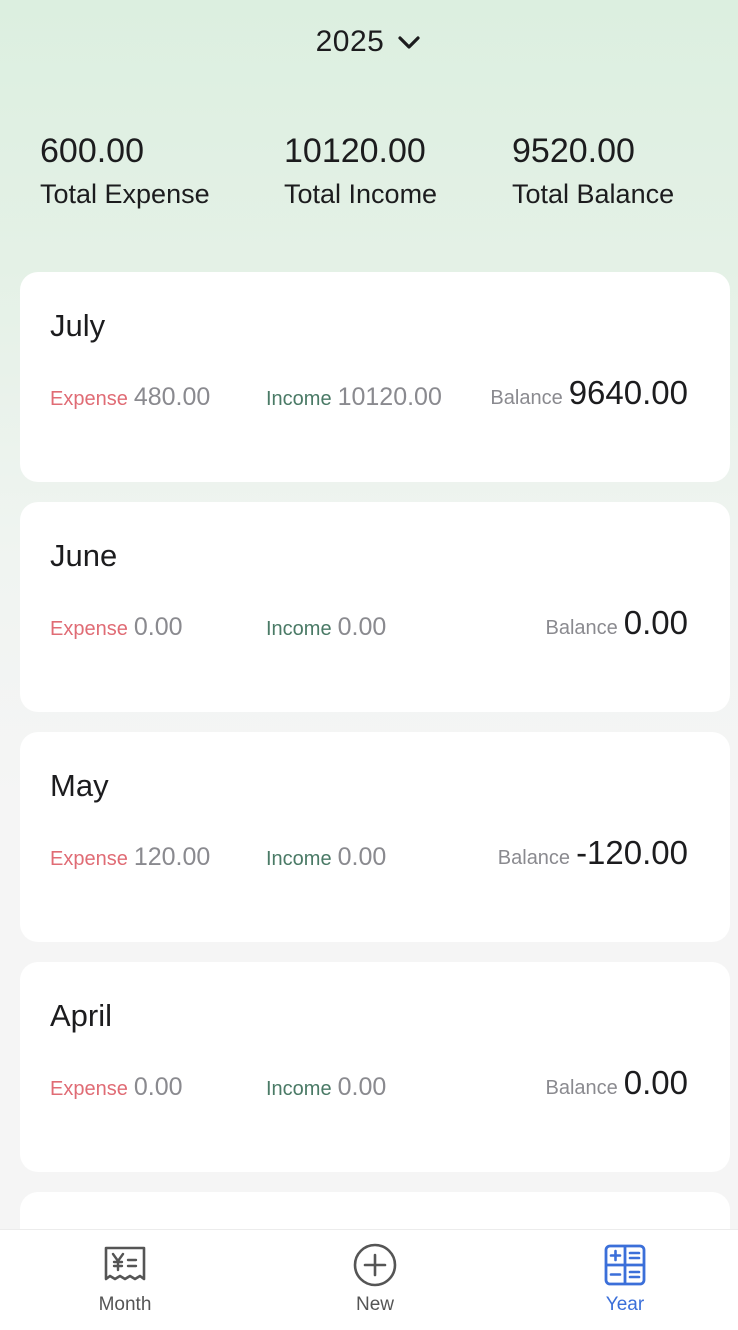 The width and height of the screenshot is (738, 1330). Describe the element at coordinates (375, 1265) in the screenshot. I see `plus-circle-icon` at that location.